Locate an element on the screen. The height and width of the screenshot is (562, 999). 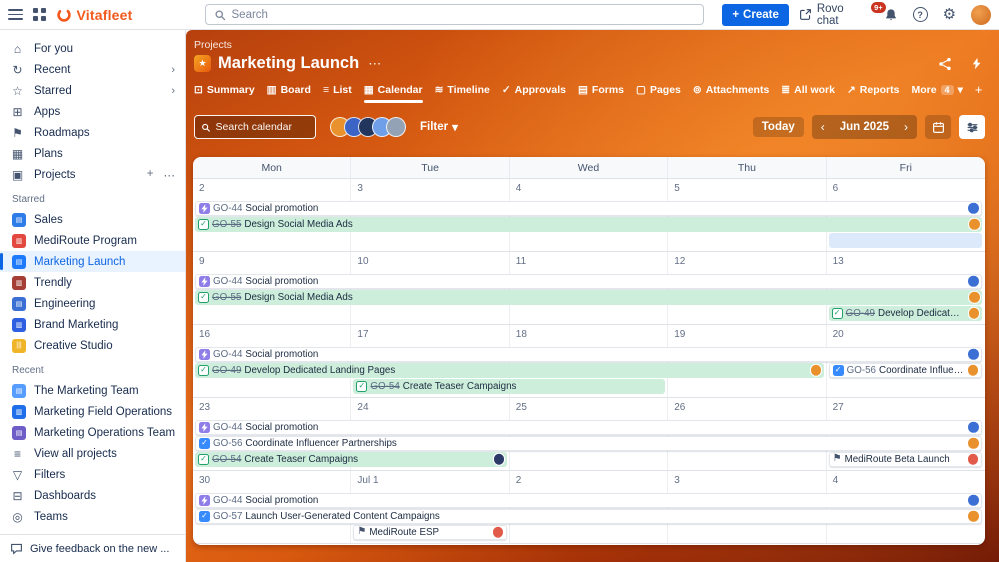
date-label: 27 is located at coordinates (838, 407).